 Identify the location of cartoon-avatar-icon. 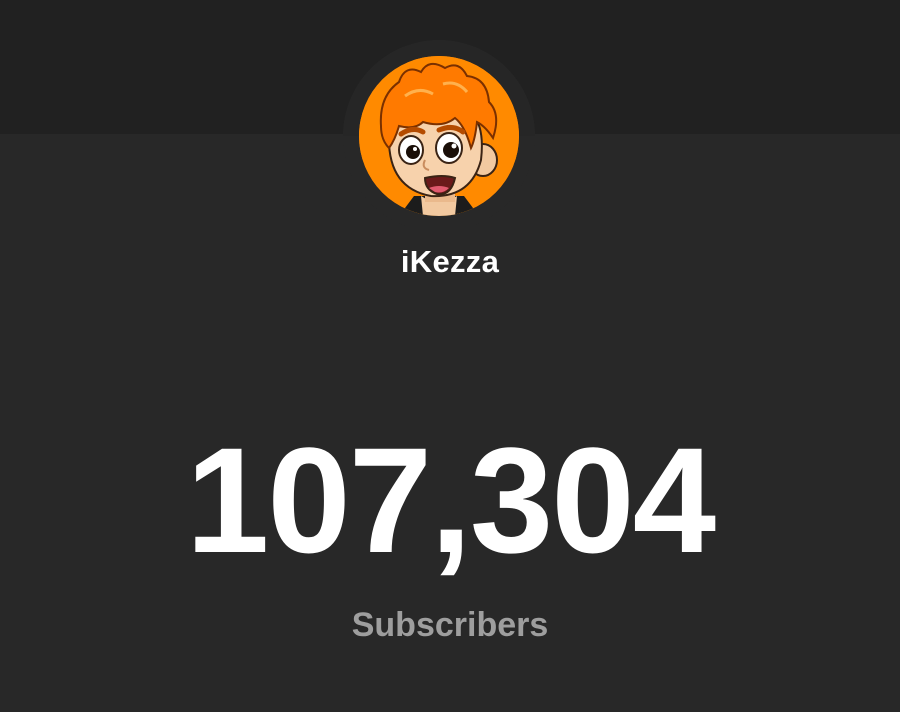
(439, 136).